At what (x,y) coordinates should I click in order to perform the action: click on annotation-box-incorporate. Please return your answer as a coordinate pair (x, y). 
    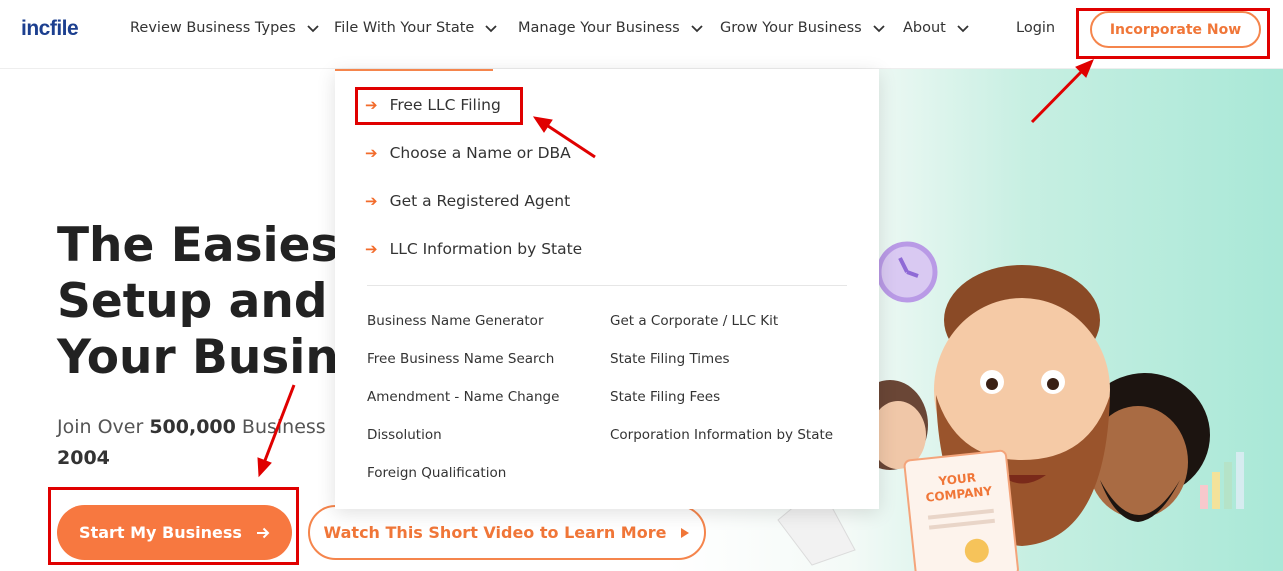
    Looking at the image, I should click on (1173, 33).